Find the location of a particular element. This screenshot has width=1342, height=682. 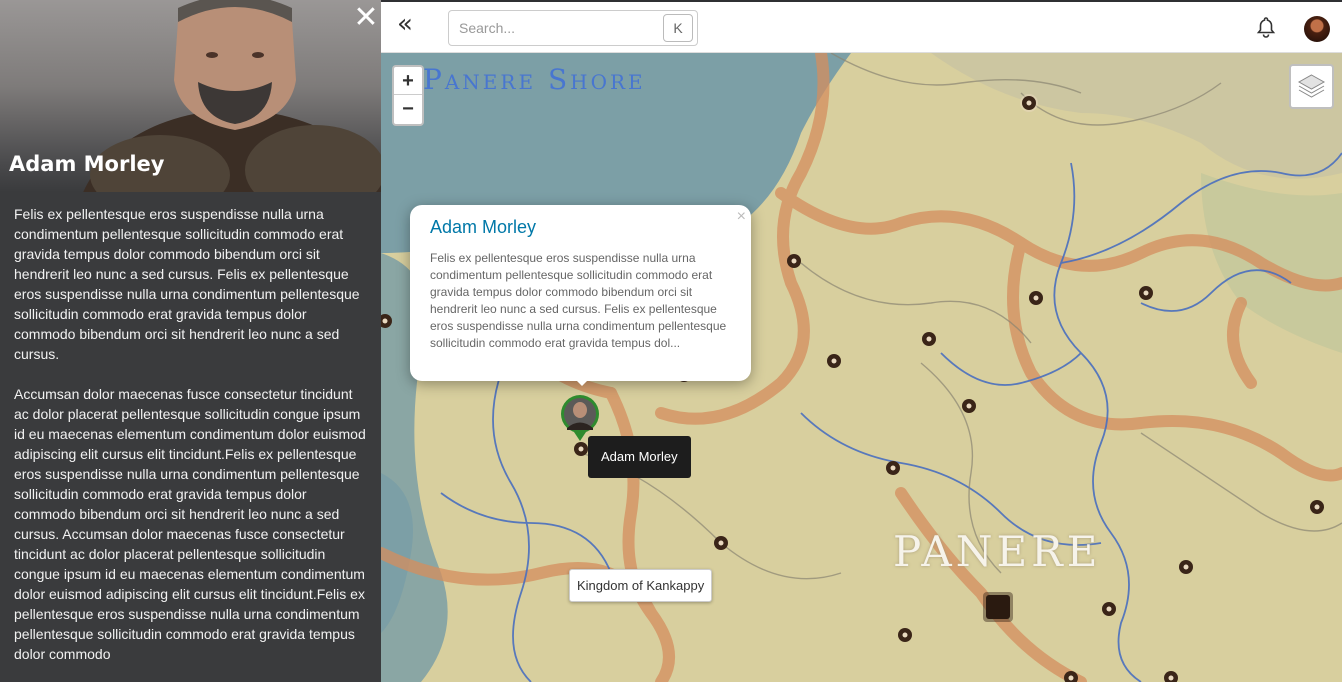

bell-icon is located at coordinates (1266, 27).